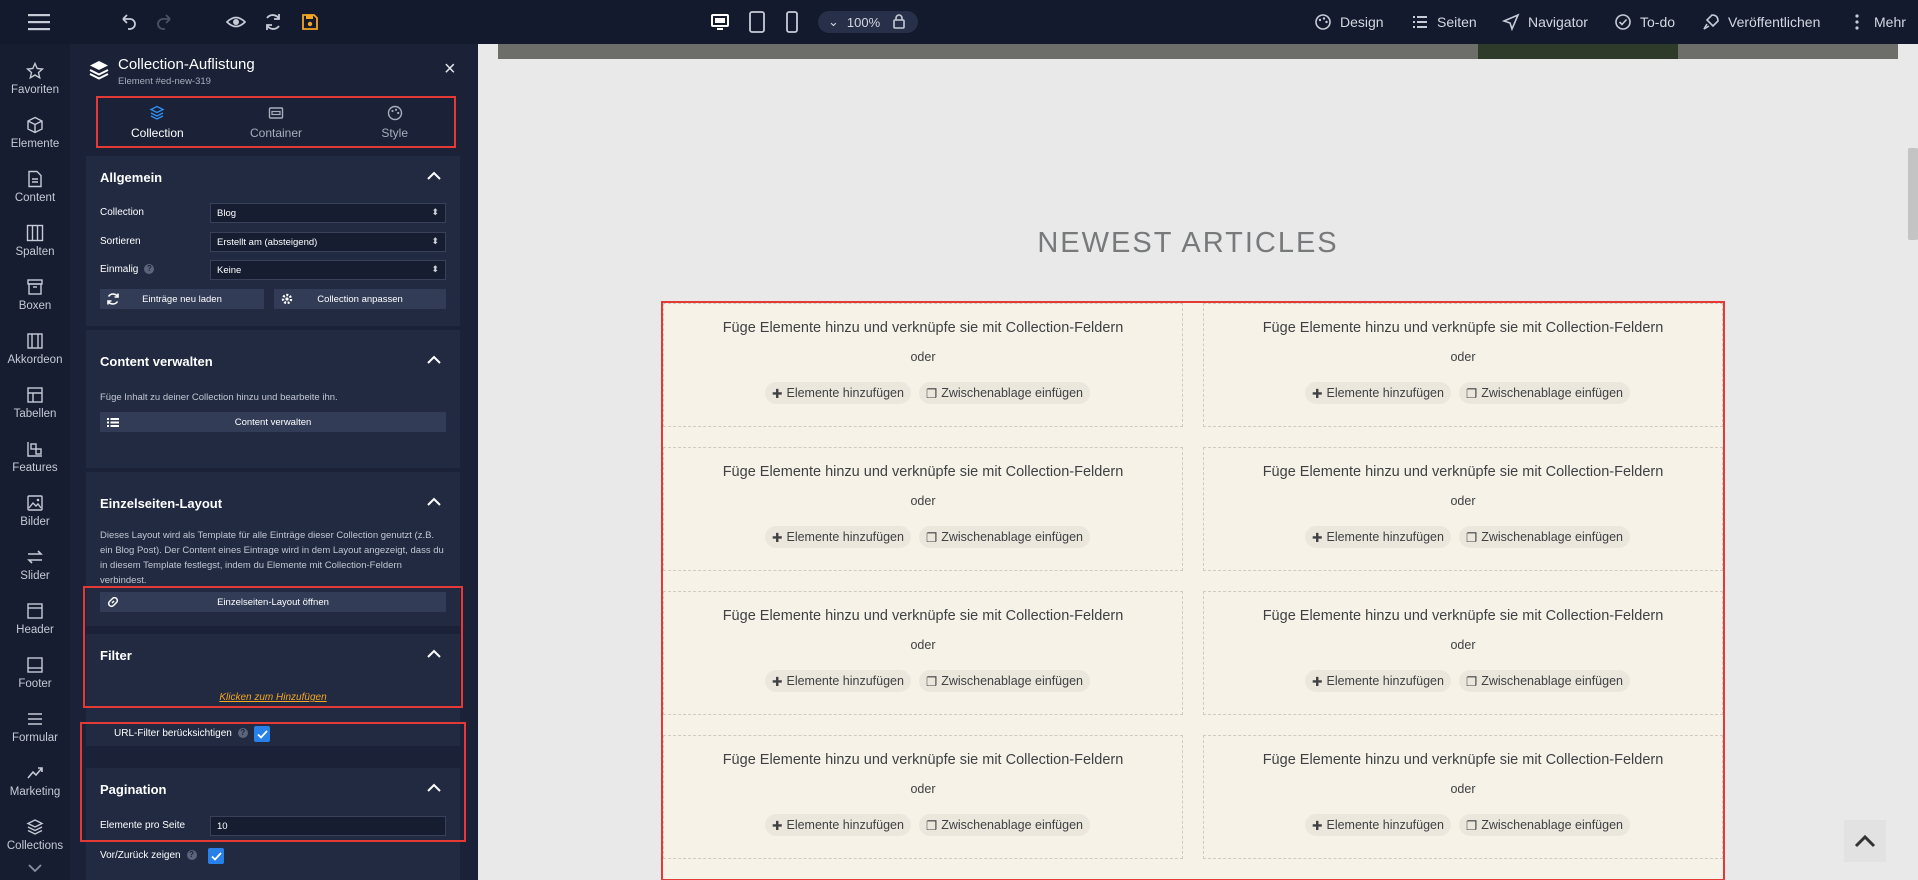 This screenshot has height=880, width=1918. Describe the element at coordinates (1774, 22) in the screenshot. I see `publish-label: Veröffentlichen` at that location.